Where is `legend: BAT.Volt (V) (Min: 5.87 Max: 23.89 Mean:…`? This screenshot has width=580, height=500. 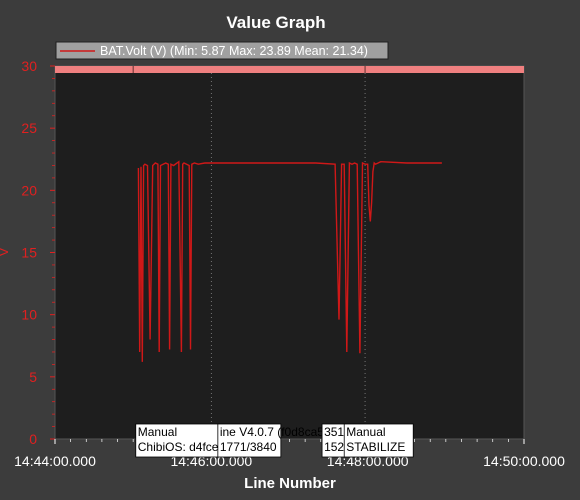
legend: BAT.Volt (V) (Min: 5.87 Max: 23.89 Mean:… is located at coordinates (222, 50).